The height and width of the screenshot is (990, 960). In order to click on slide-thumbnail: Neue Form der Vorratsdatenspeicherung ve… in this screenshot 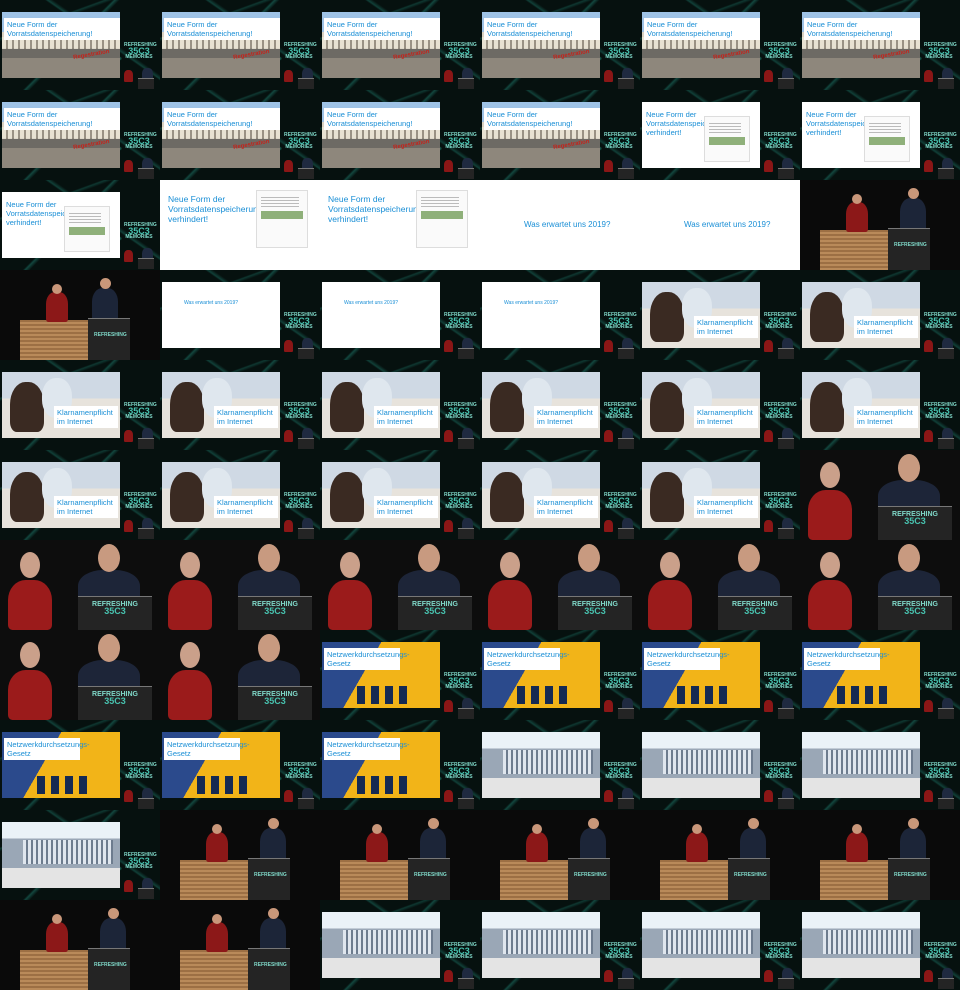, I will do `click(61, 225)`.